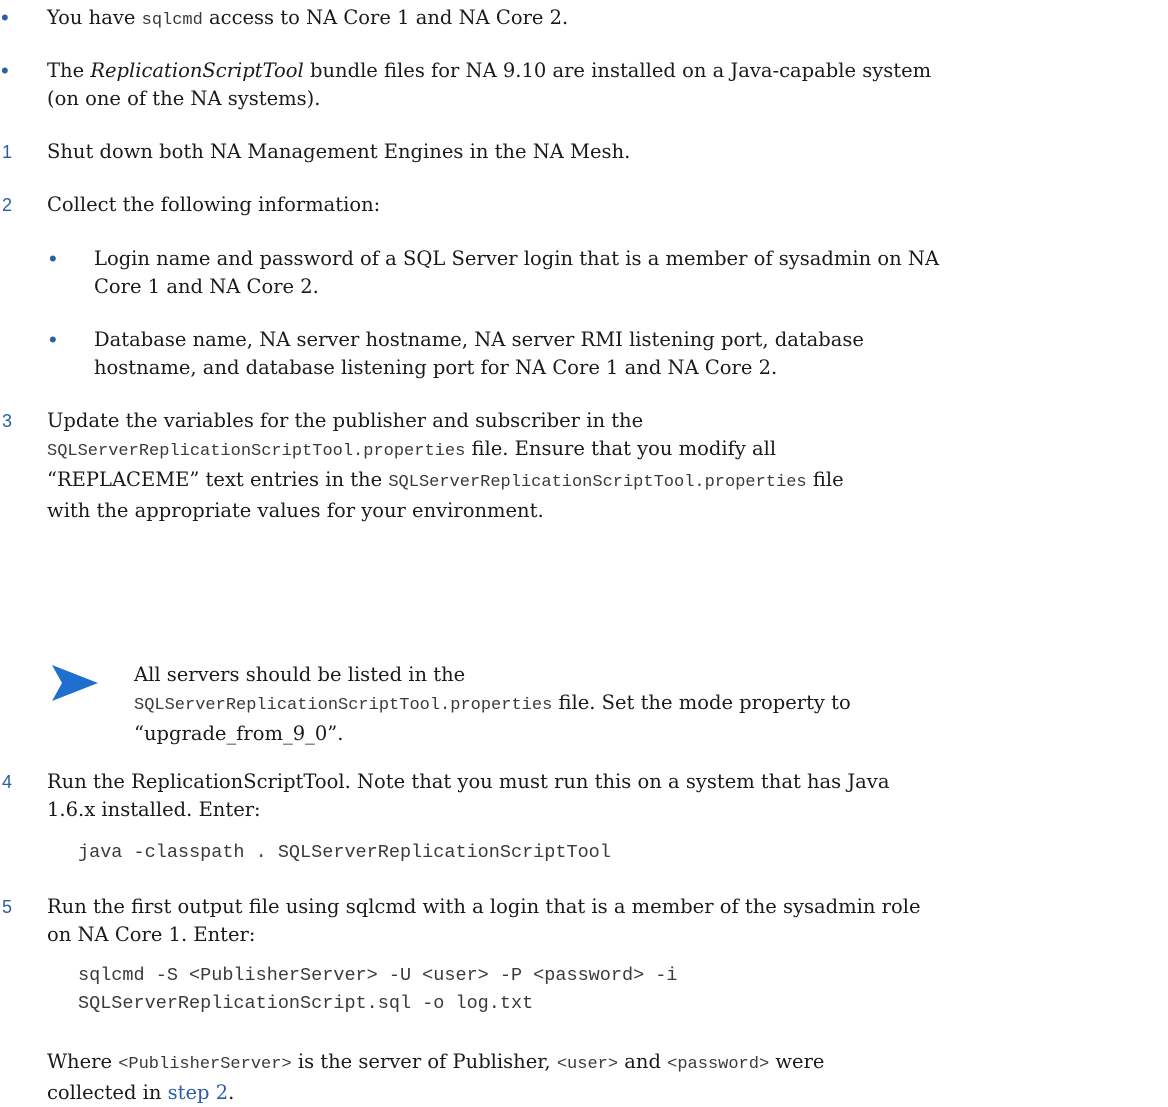 The height and width of the screenshot is (1107, 1168). Describe the element at coordinates (198, 1092) in the screenshot. I see `step-2-link: step 2` at that location.